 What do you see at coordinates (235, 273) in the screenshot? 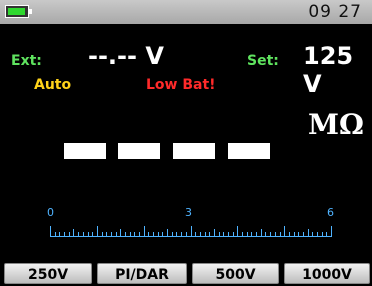
I see `softkey-500v: 500V` at bounding box center [235, 273].